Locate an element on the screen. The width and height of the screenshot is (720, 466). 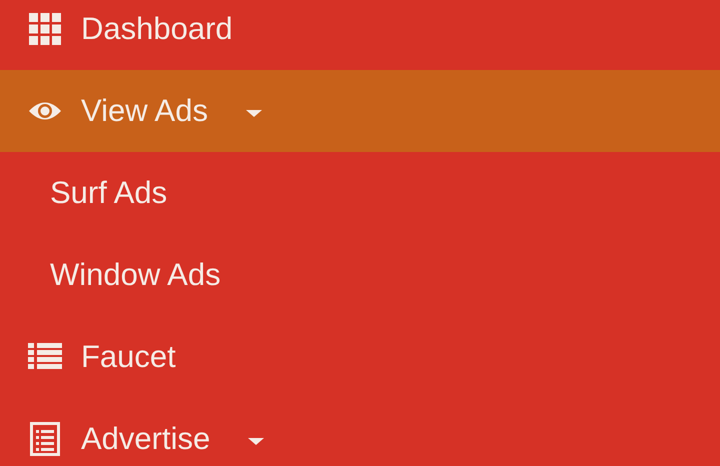
eye-icon is located at coordinates (45, 111).